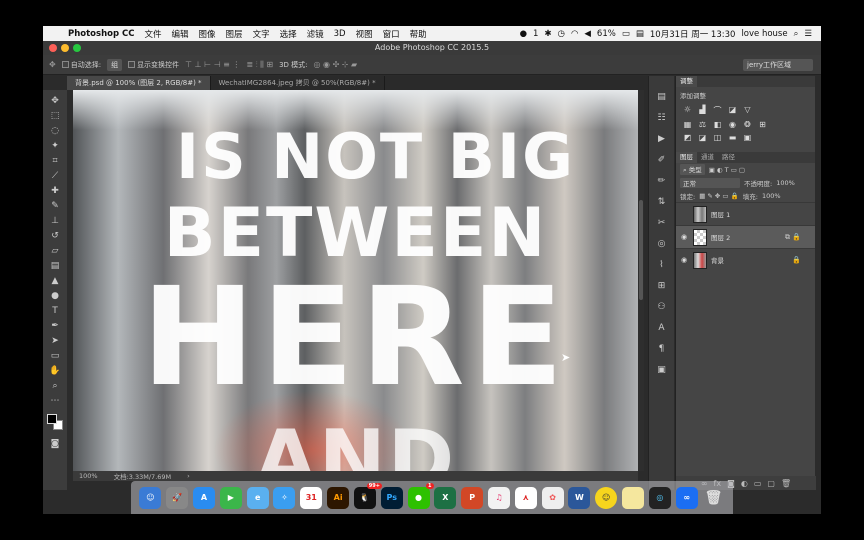 The image size is (864, 540). What do you see at coordinates (55, 161) in the screenshot?
I see `crop-tool-icon: ⌗` at bounding box center [55, 161].